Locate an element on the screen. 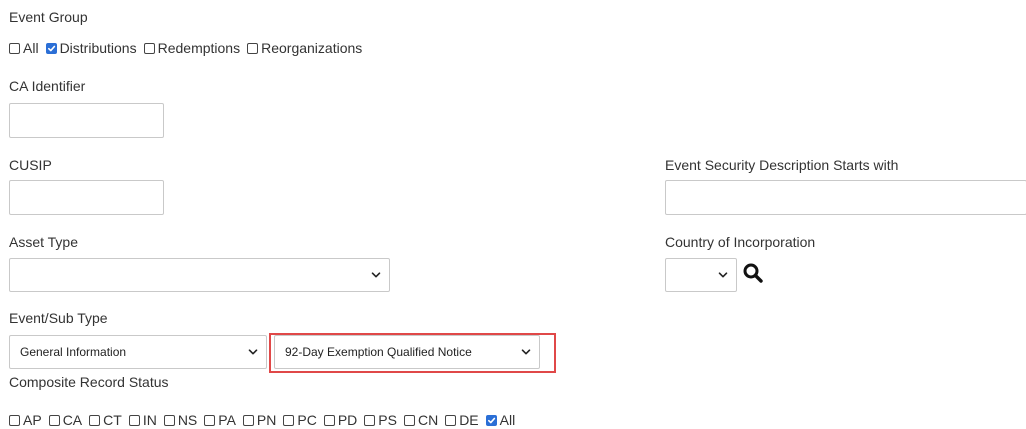  composite-record-status-label: Composite Record Status is located at coordinates (89, 382).